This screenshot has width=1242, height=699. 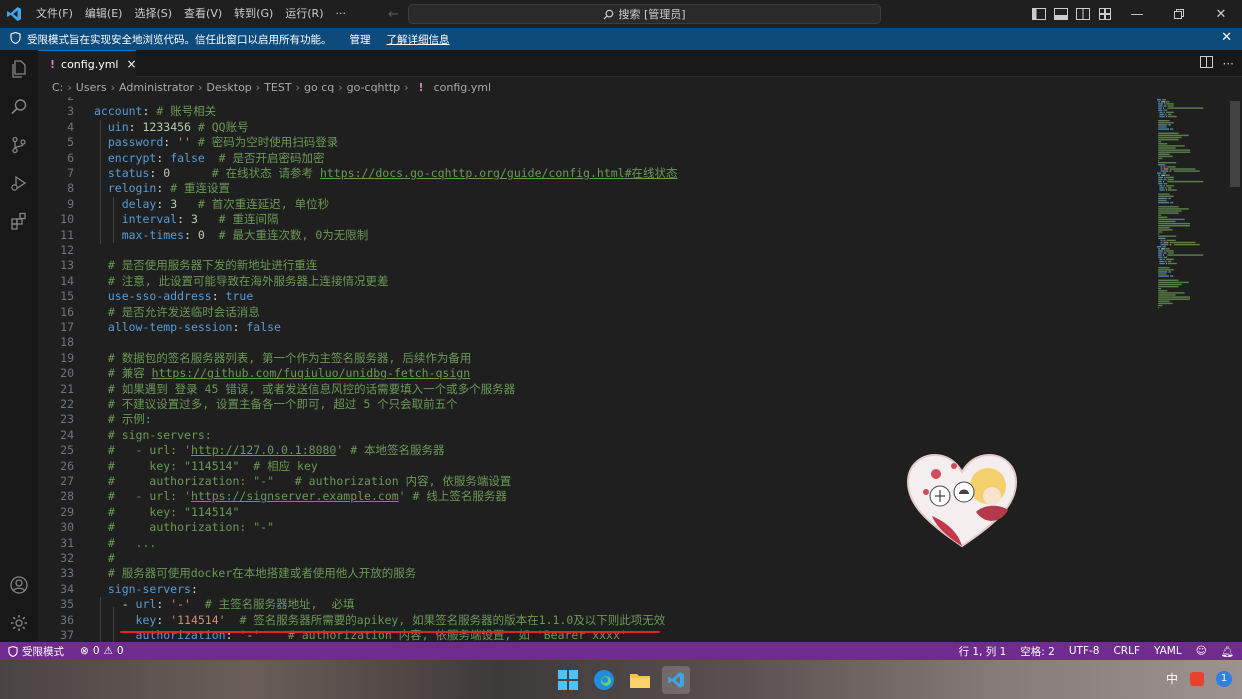 I want to click on problems-indicator: ⊗ 0 ⚠ 0, so click(x=102, y=651).